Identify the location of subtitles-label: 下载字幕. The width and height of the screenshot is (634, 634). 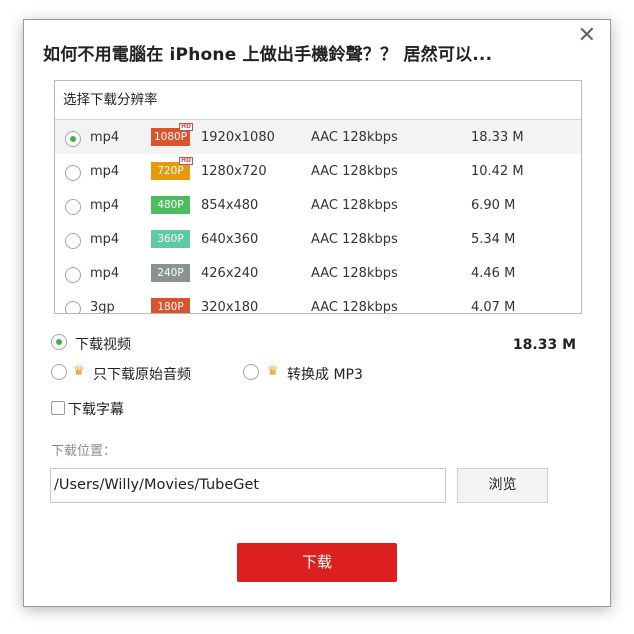
(96, 410).